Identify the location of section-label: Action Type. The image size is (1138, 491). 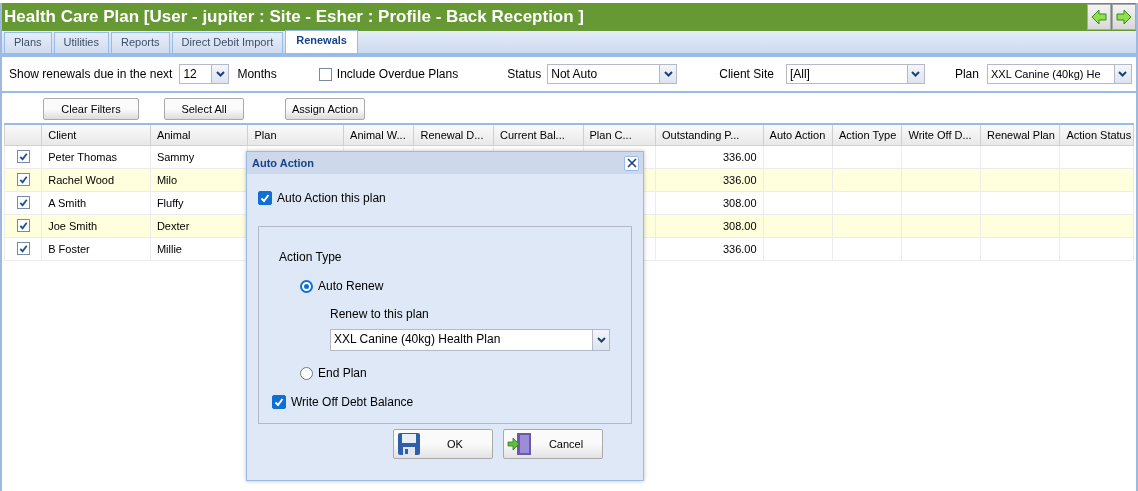
(311, 257).